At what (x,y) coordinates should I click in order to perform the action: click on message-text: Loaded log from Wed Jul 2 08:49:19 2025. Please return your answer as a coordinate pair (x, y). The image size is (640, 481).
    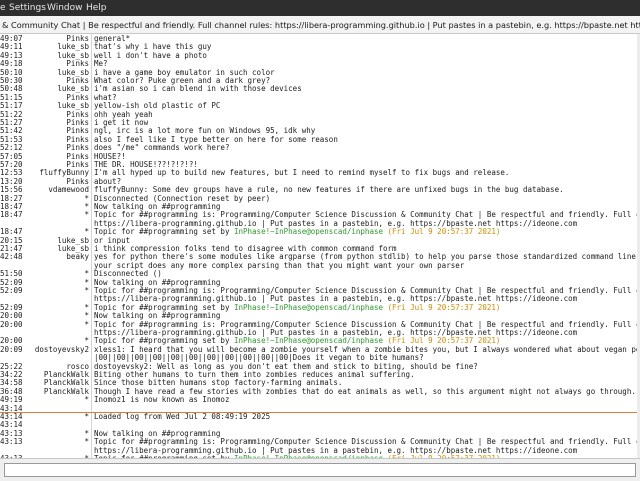
    Looking at the image, I should click on (182, 417).